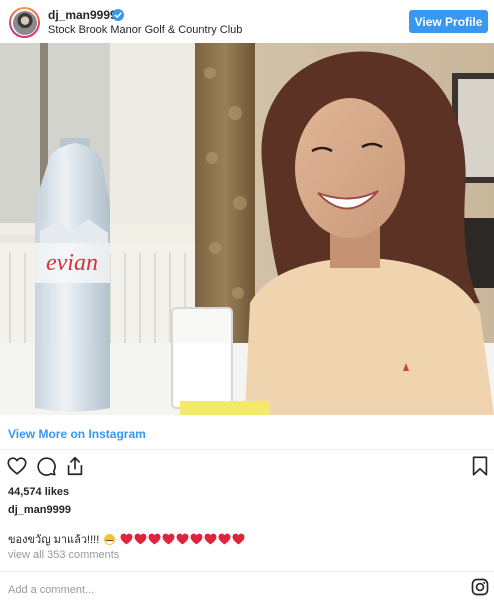 This screenshot has height=603, width=494. Describe the element at coordinates (17, 466) in the screenshot. I see `heart-outline-icon` at that location.